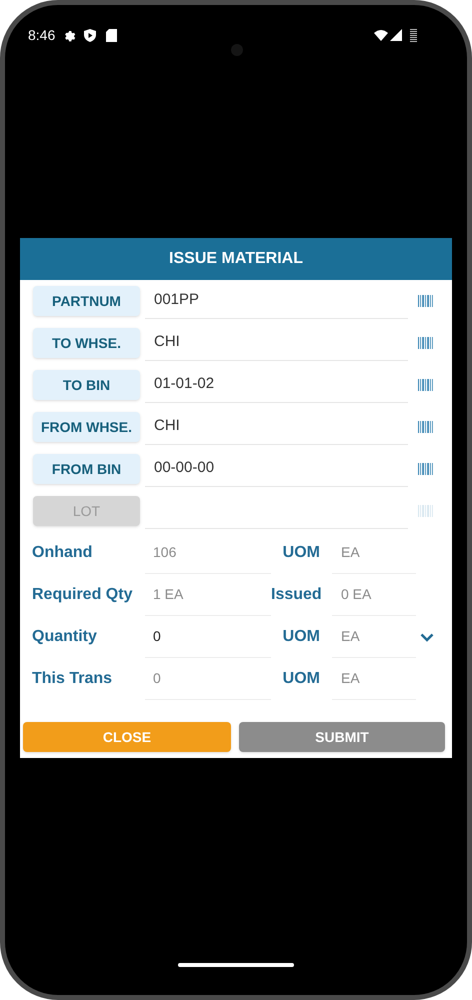 This screenshot has height=1000, width=472. What do you see at coordinates (208, 679) in the screenshot?
I see `value-field: 0` at bounding box center [208, 679].